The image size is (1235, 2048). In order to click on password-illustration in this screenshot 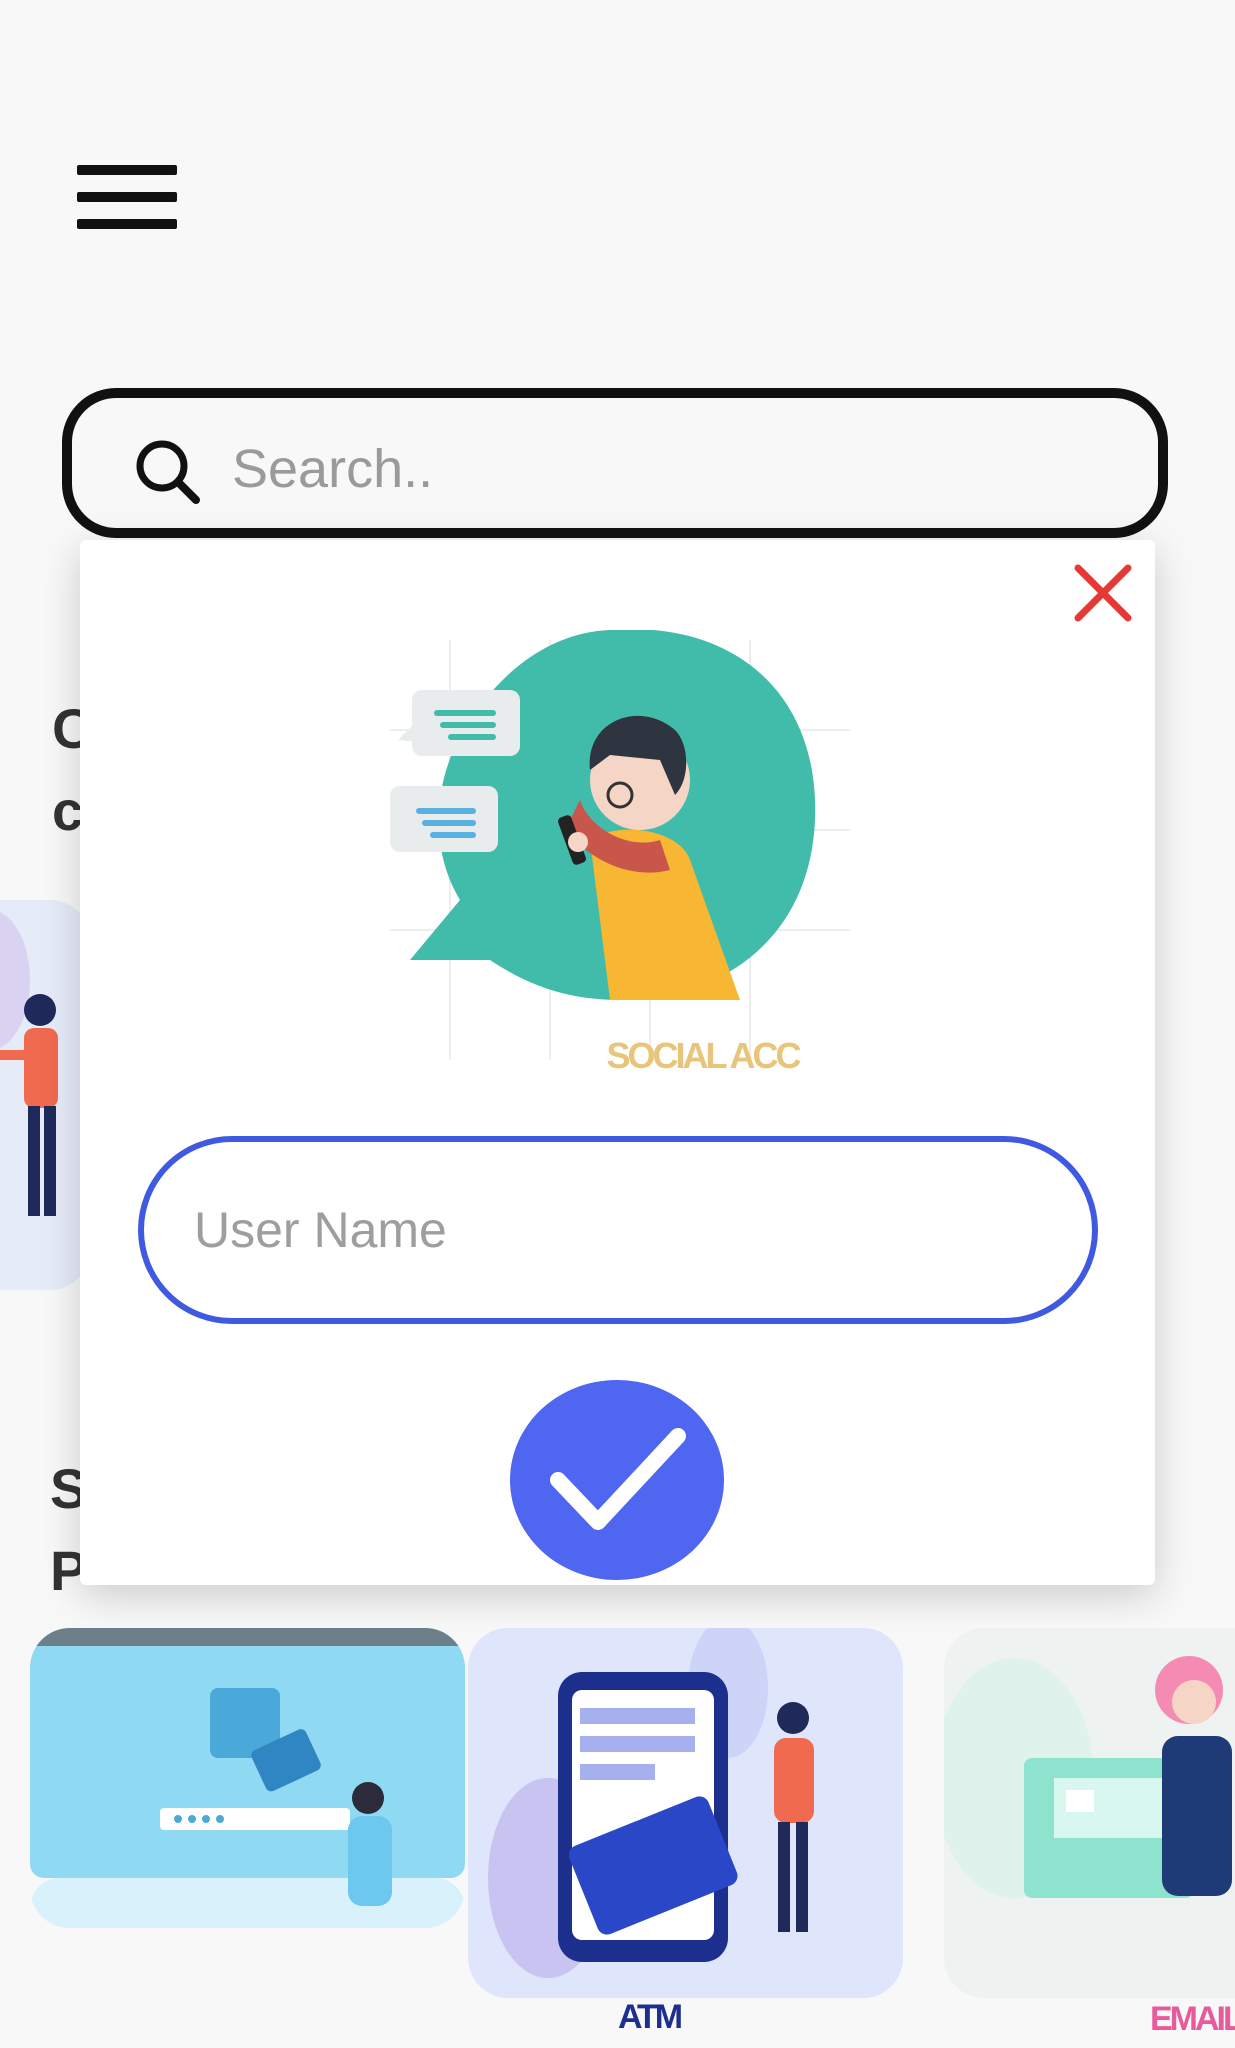, I will do `click(247, 1778)`.